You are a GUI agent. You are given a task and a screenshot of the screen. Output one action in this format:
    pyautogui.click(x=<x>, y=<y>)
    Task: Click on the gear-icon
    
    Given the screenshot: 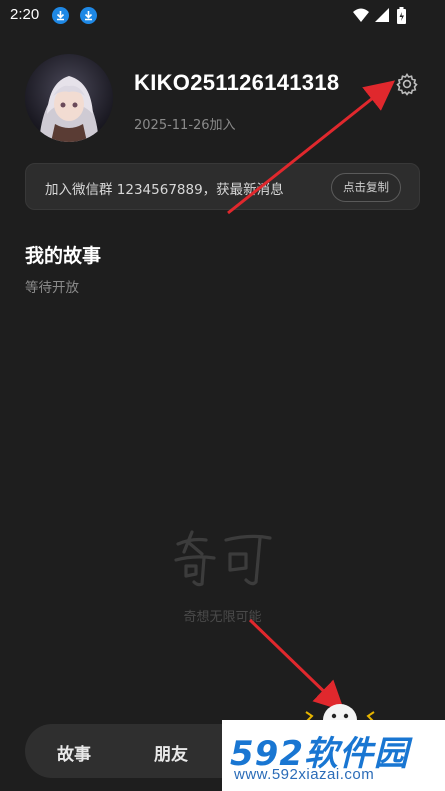 What is the action you would take?
    pyautogui.click(x=407, y=84)
    